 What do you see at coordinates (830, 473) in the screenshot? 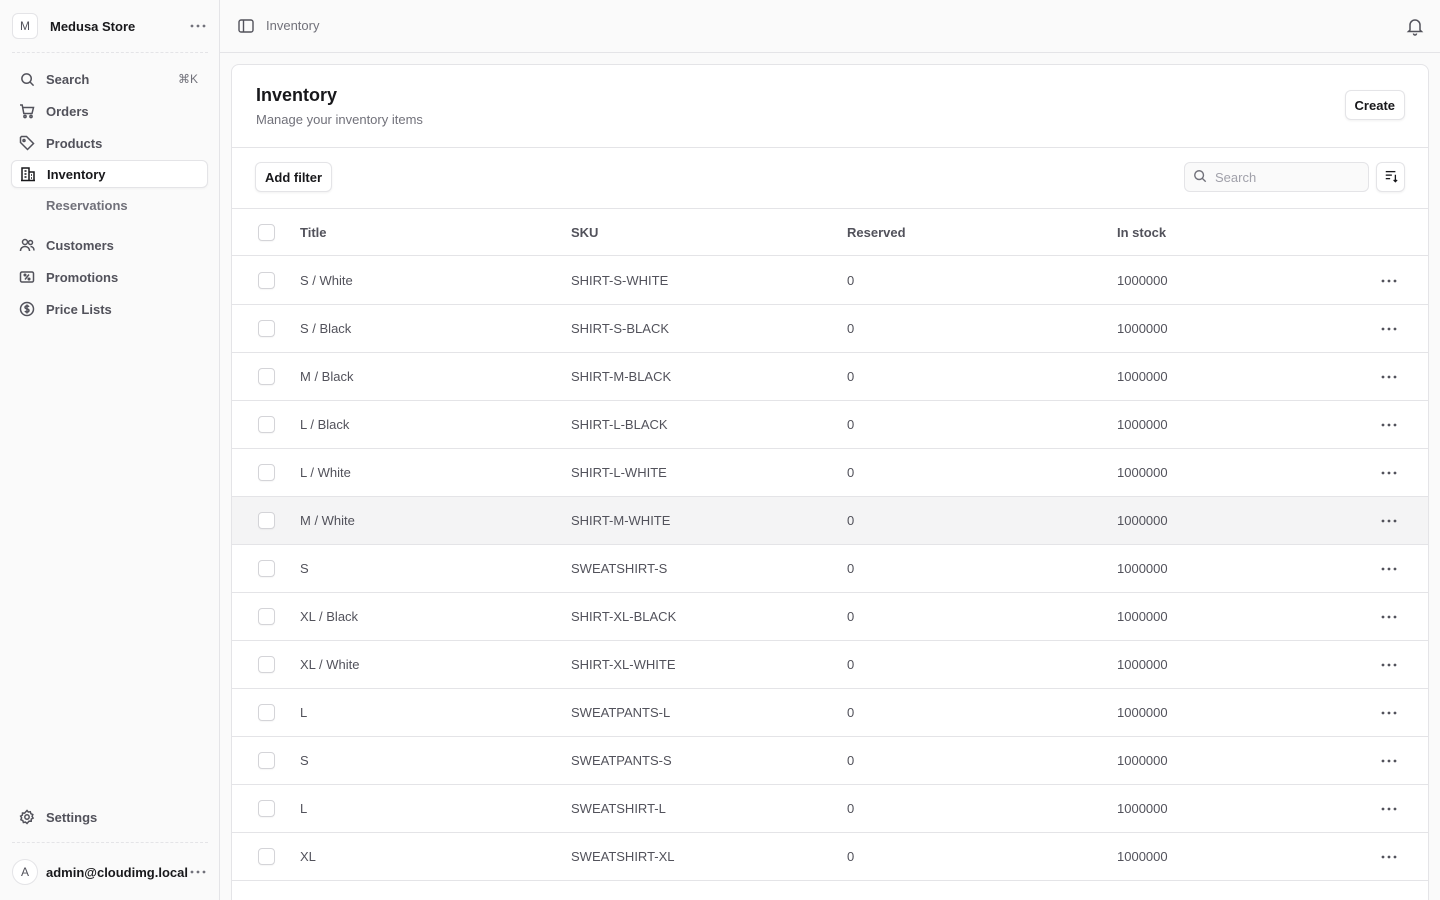
I see `table-row: L / White SHIRT-L-WHITE 0 1000000` at bounding box center [830, 473].